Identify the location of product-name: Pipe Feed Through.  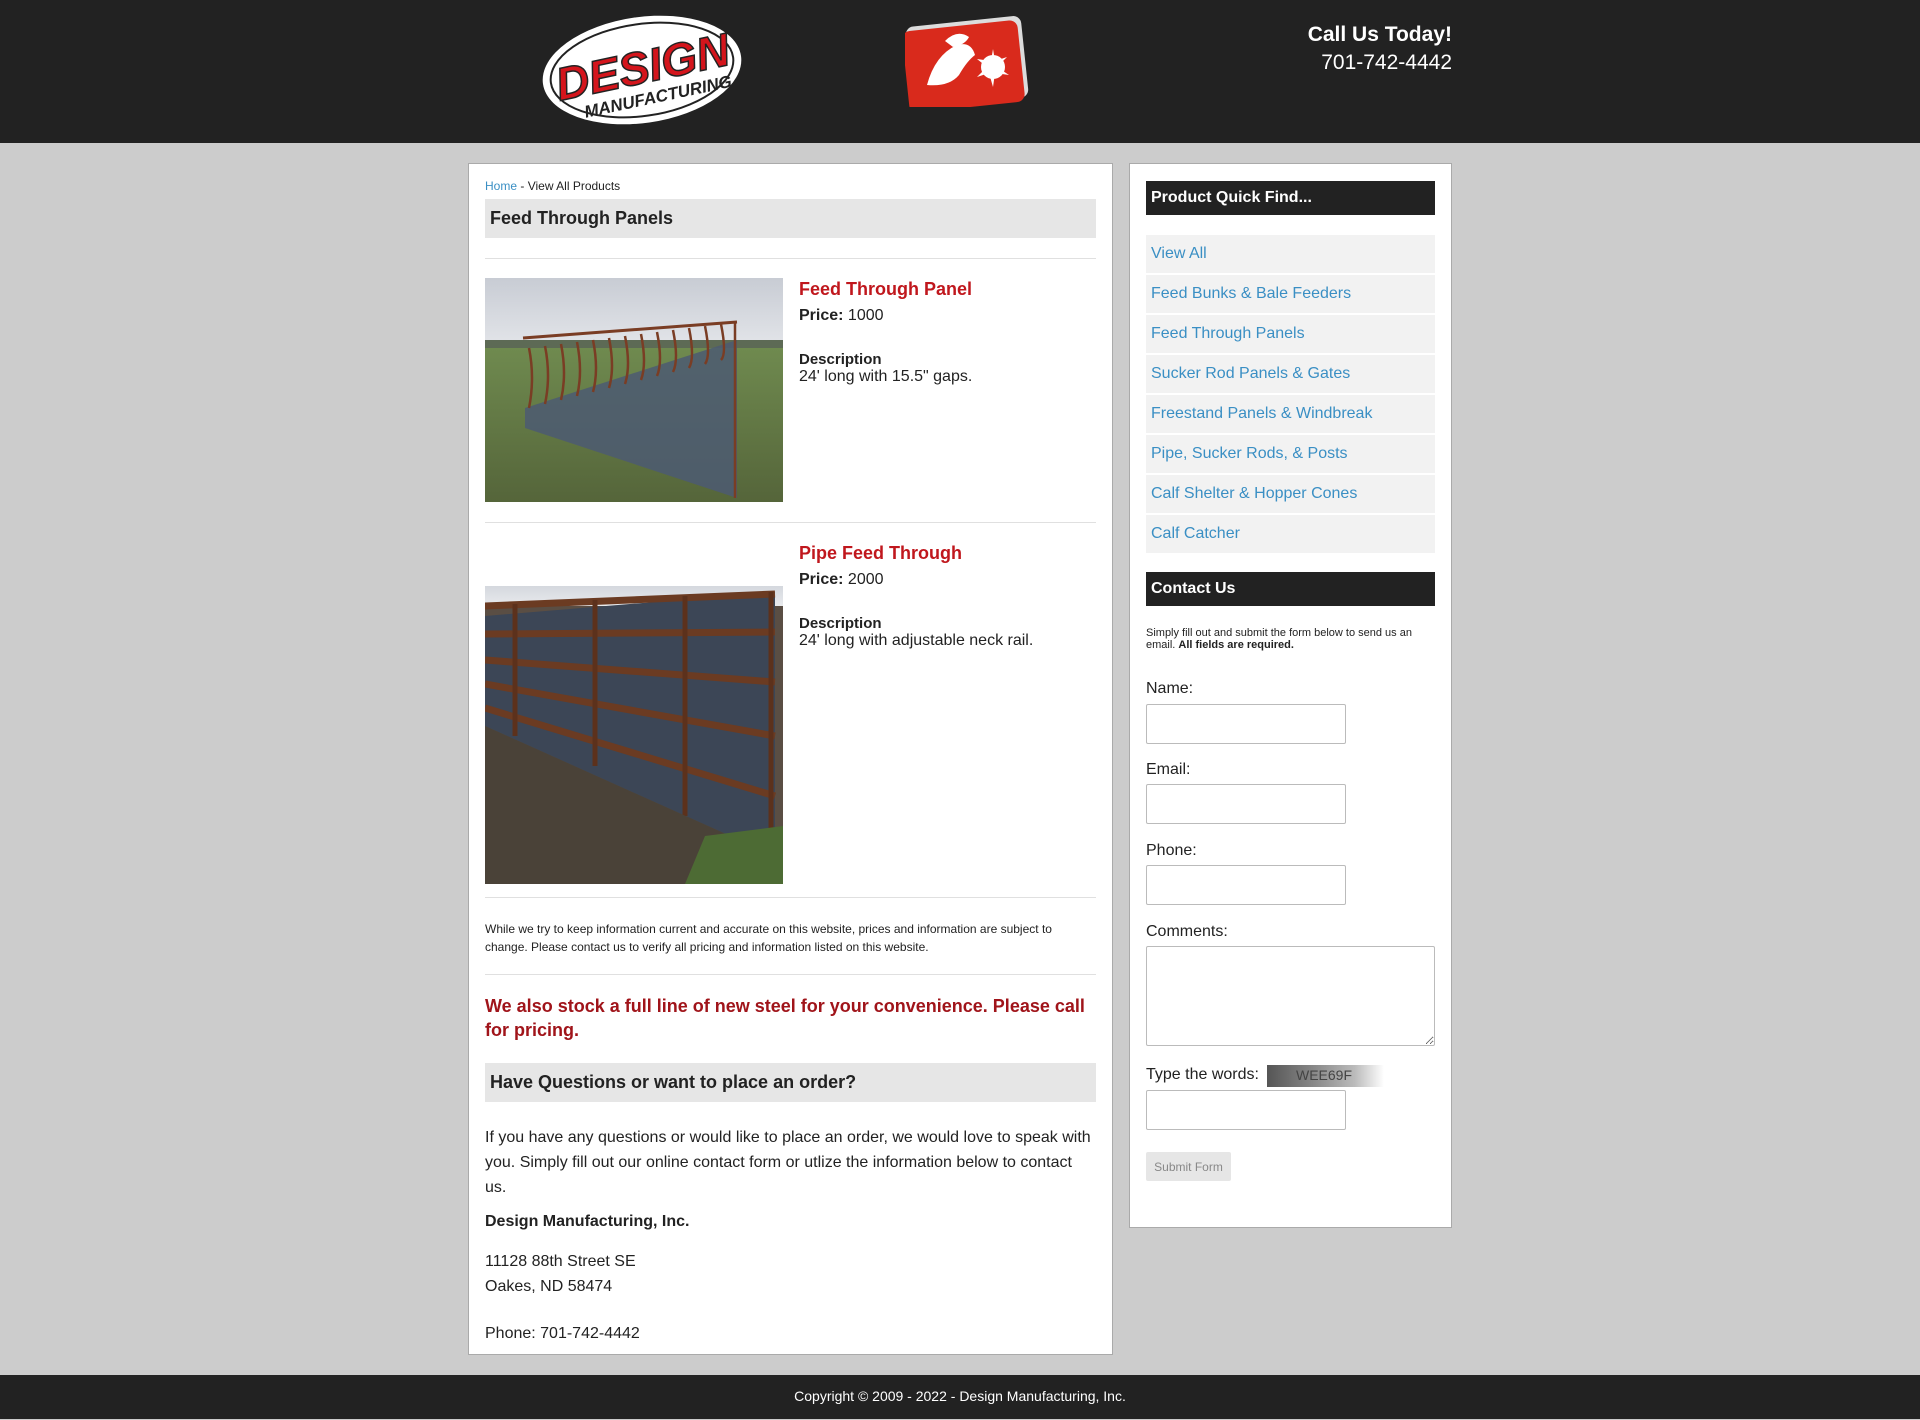
(947, 553).